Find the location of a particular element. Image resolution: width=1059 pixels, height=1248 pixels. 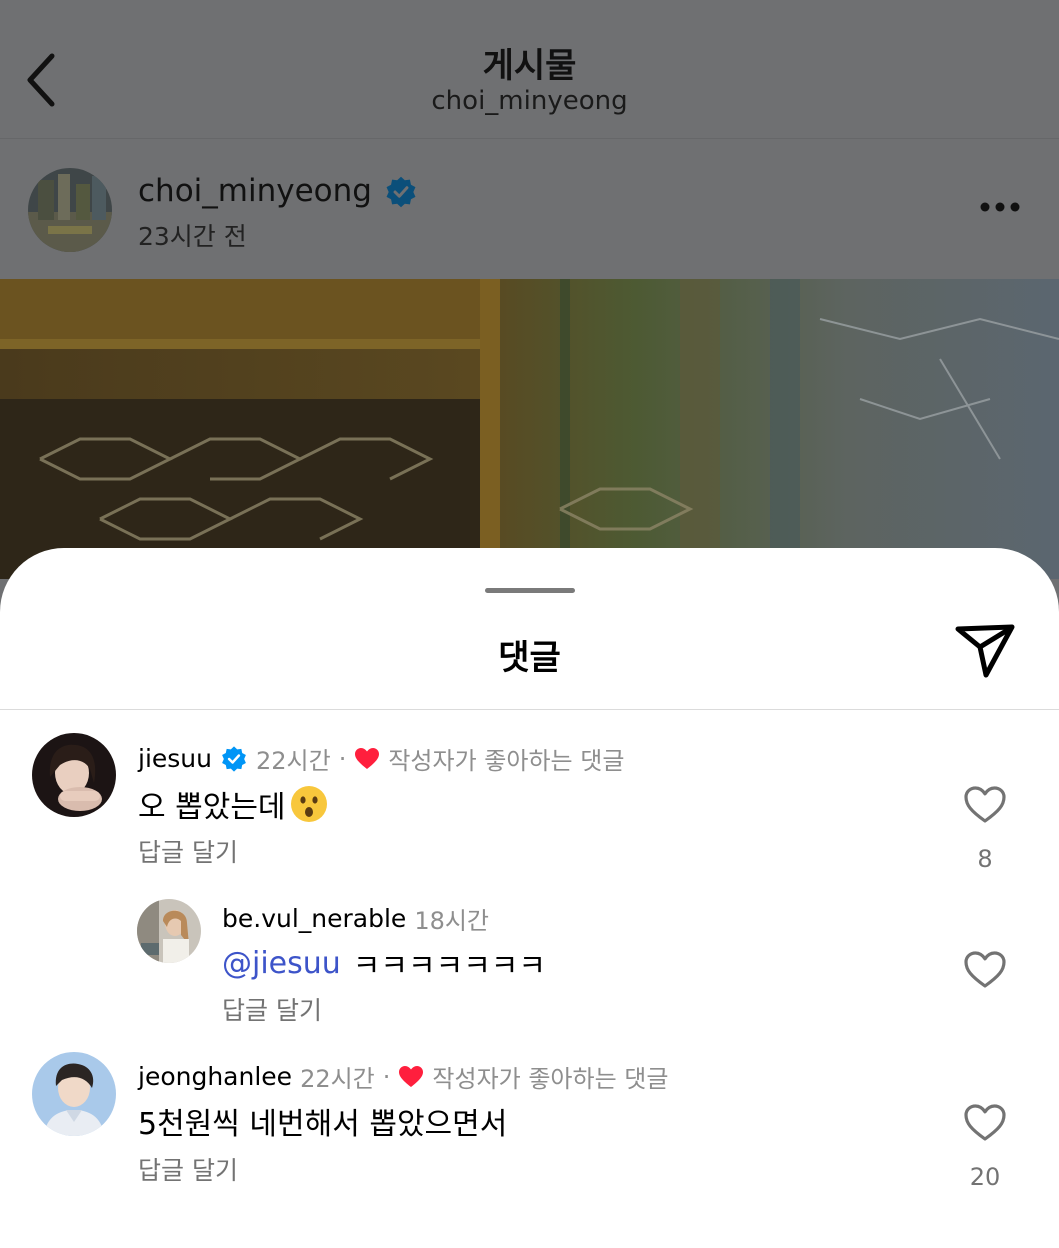

comment-header: be.vul_nerable 18시간 is located at coordinates (355, 918).